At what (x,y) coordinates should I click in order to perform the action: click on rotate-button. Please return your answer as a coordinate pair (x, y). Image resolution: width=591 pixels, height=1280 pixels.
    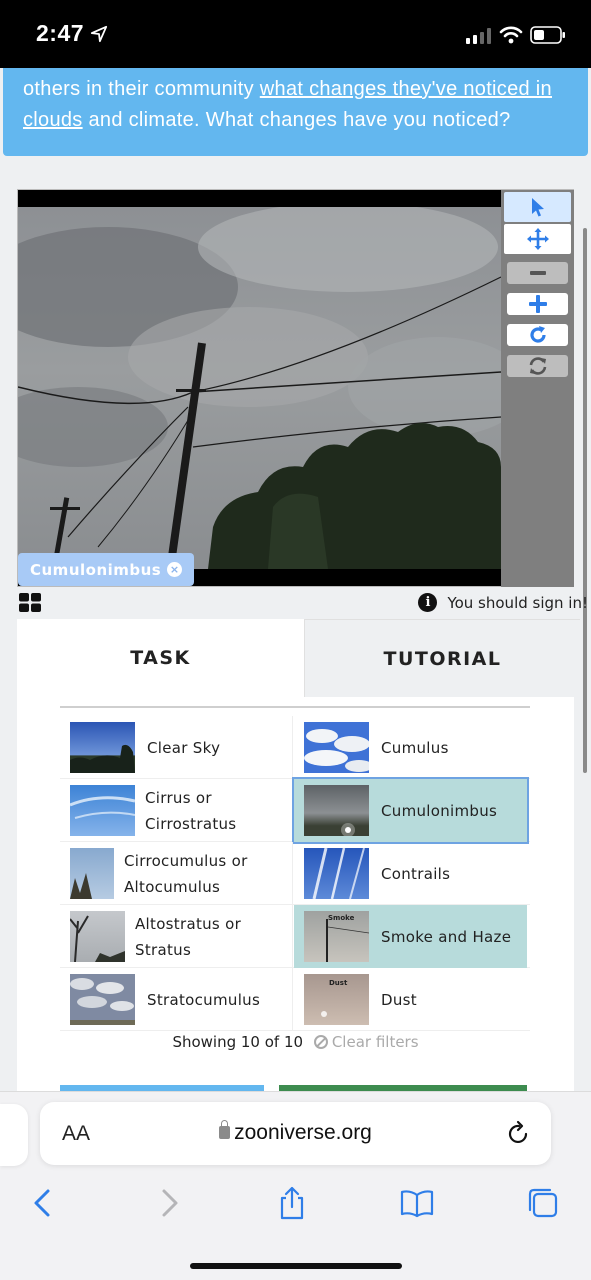
    Looking at the image, I should click on (537, 335).